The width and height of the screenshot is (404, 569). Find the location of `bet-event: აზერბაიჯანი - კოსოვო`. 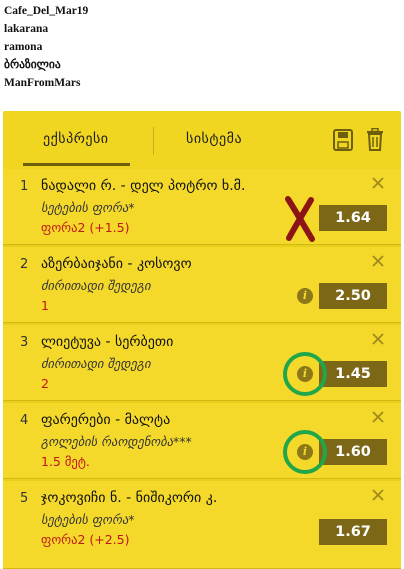

bet-event: აზერბაიჯანი - კოსოვო is located at coordinates (116, 264).